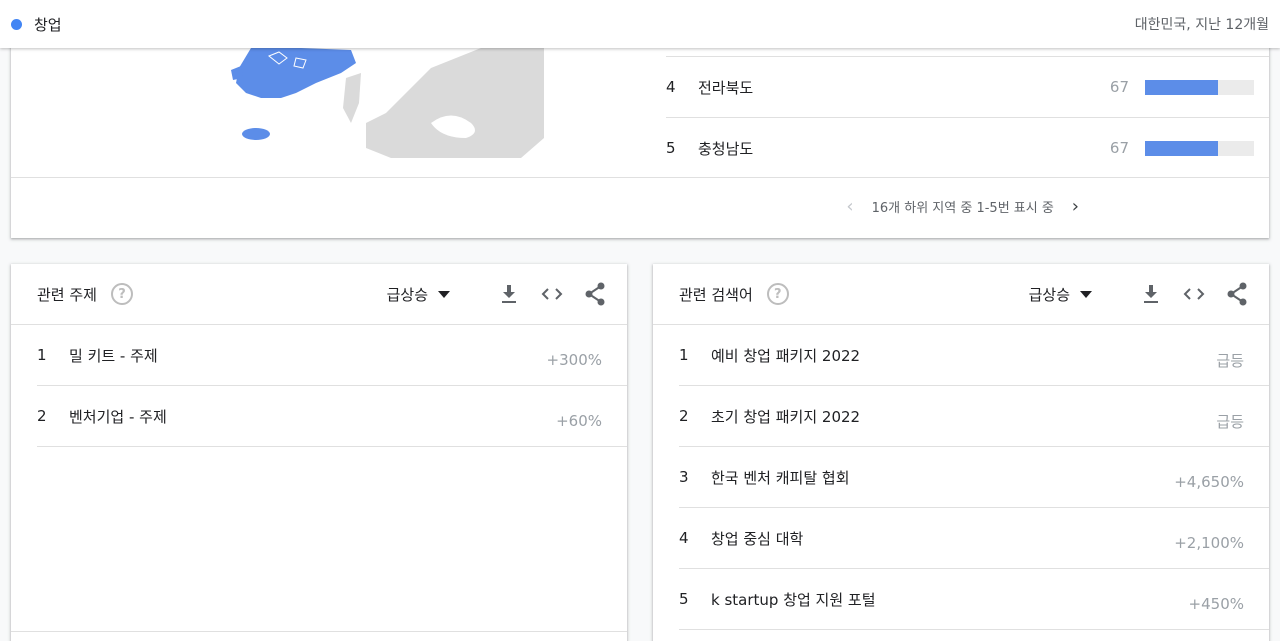 This screenshot has height=641, width=1280. I want to click on region-map, so click(291, 103).